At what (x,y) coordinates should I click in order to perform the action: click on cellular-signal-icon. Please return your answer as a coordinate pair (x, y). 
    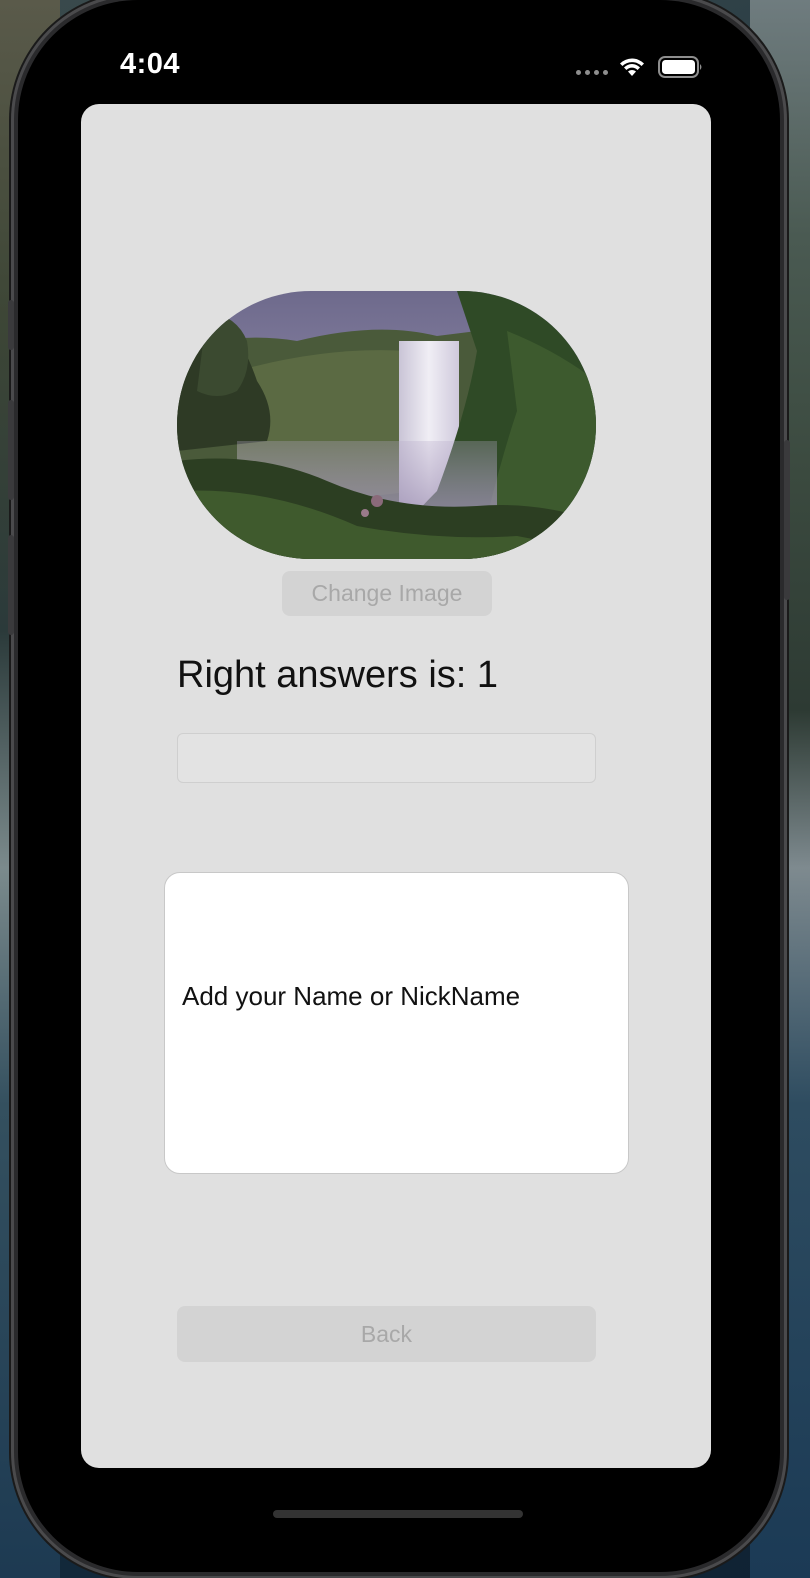
    Looking at the image, I should click on (592, 72).